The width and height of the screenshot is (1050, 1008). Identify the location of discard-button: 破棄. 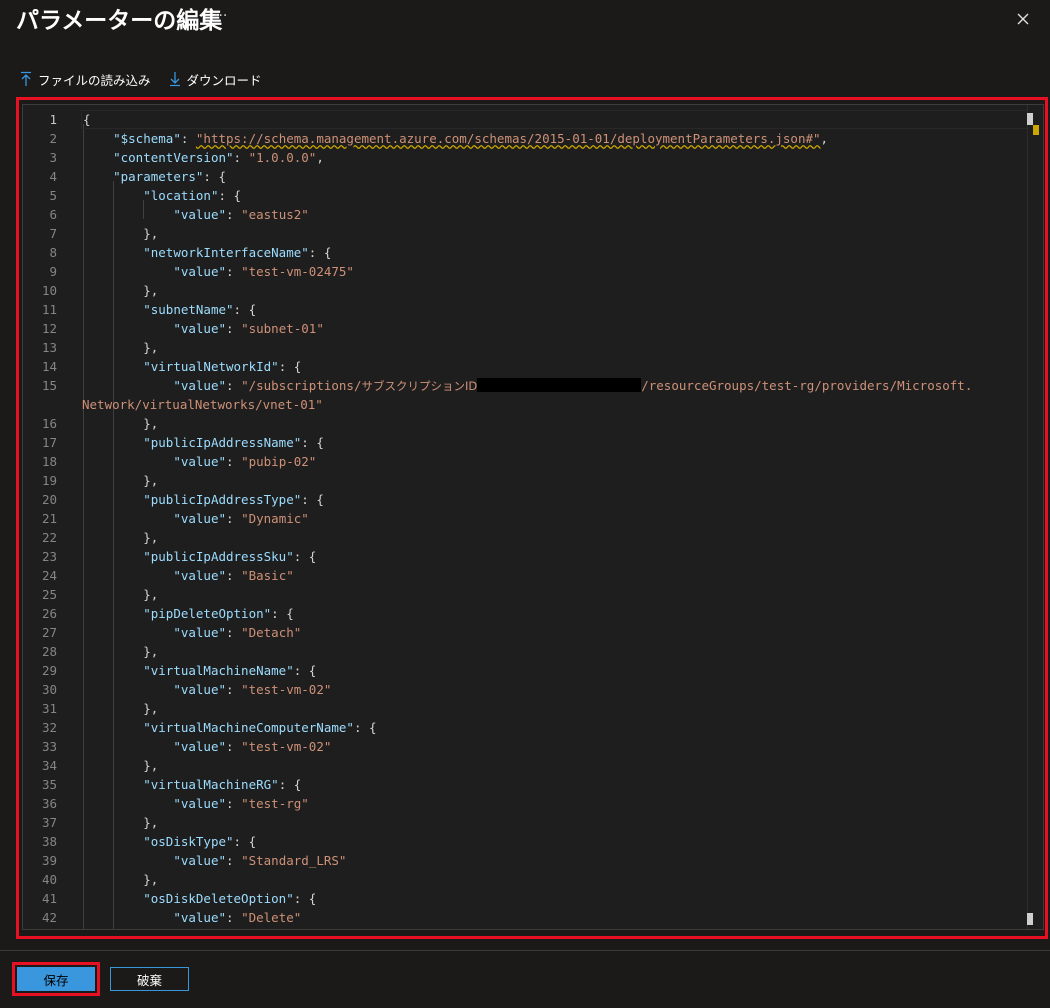
(149, 979).